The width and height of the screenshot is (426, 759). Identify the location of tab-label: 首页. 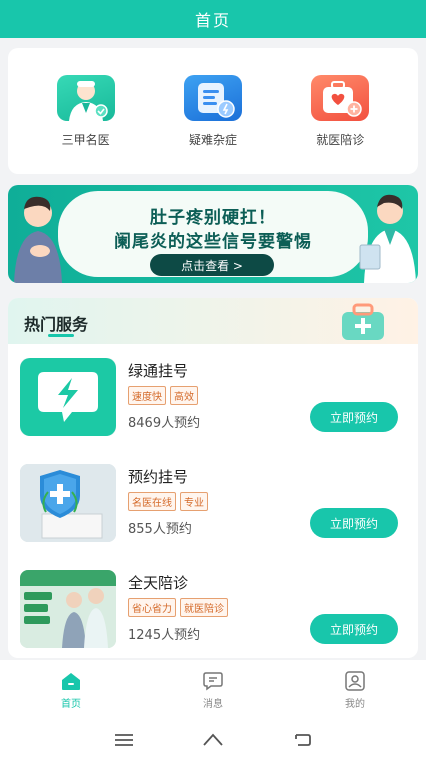
(71, 704).